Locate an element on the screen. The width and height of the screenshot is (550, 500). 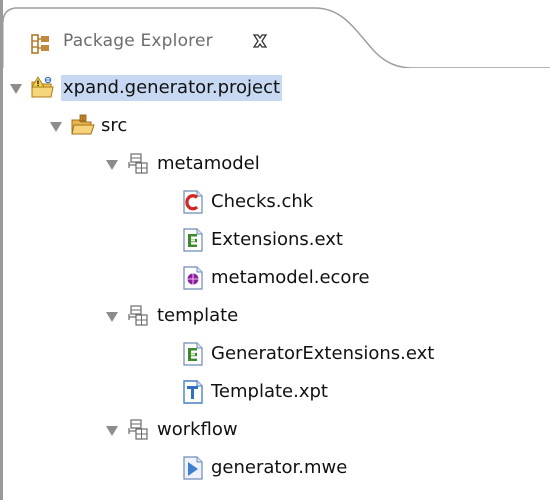
ecore-file-icon is located at coordinates (193, 278).